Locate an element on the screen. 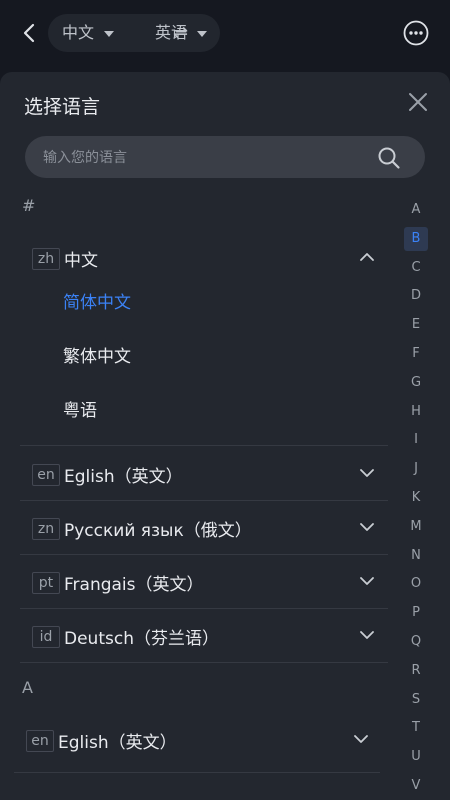  index-letter-m: M is located at coordinates (416, 527).